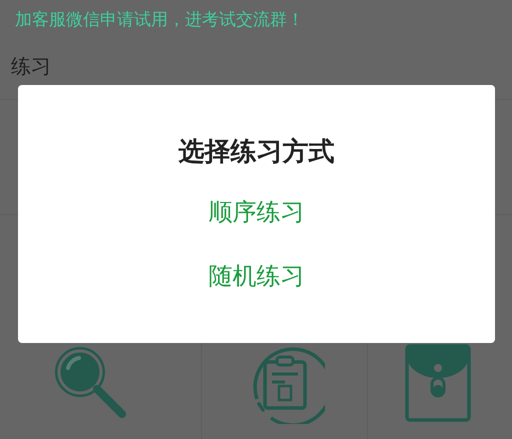  I want to click on practice-option: 随机练习, so click(256, 276).